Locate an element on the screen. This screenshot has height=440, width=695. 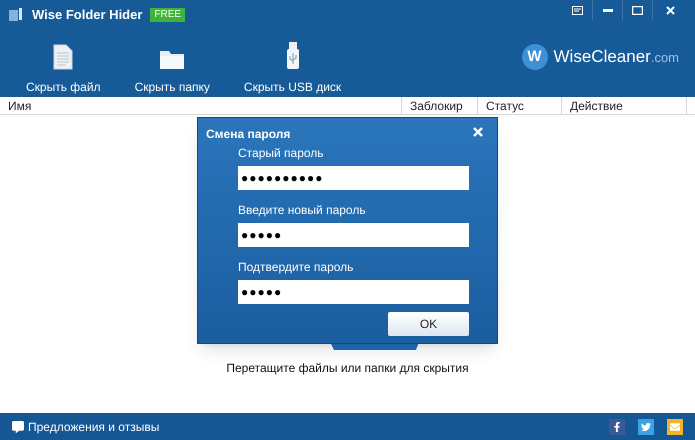
folder-icon is located at coordinates (172, 59).